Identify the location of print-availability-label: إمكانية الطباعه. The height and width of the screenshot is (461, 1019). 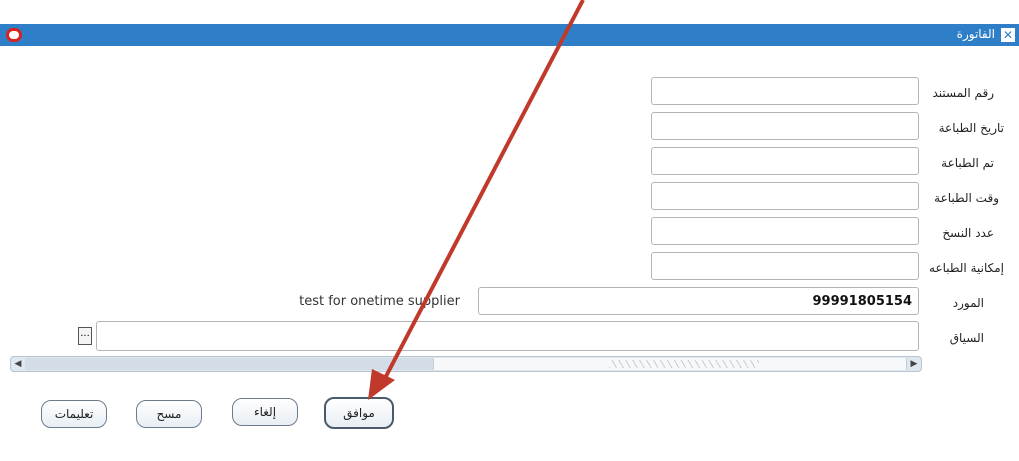
(966, 268).